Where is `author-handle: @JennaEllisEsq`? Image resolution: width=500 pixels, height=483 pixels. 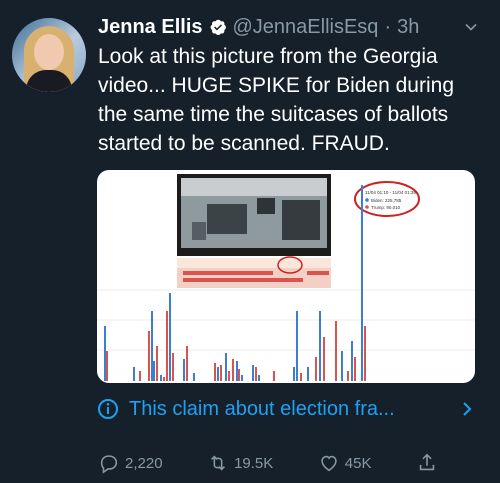
author-handle: @JennaEllisEsq is located at coordinates (306, 27).